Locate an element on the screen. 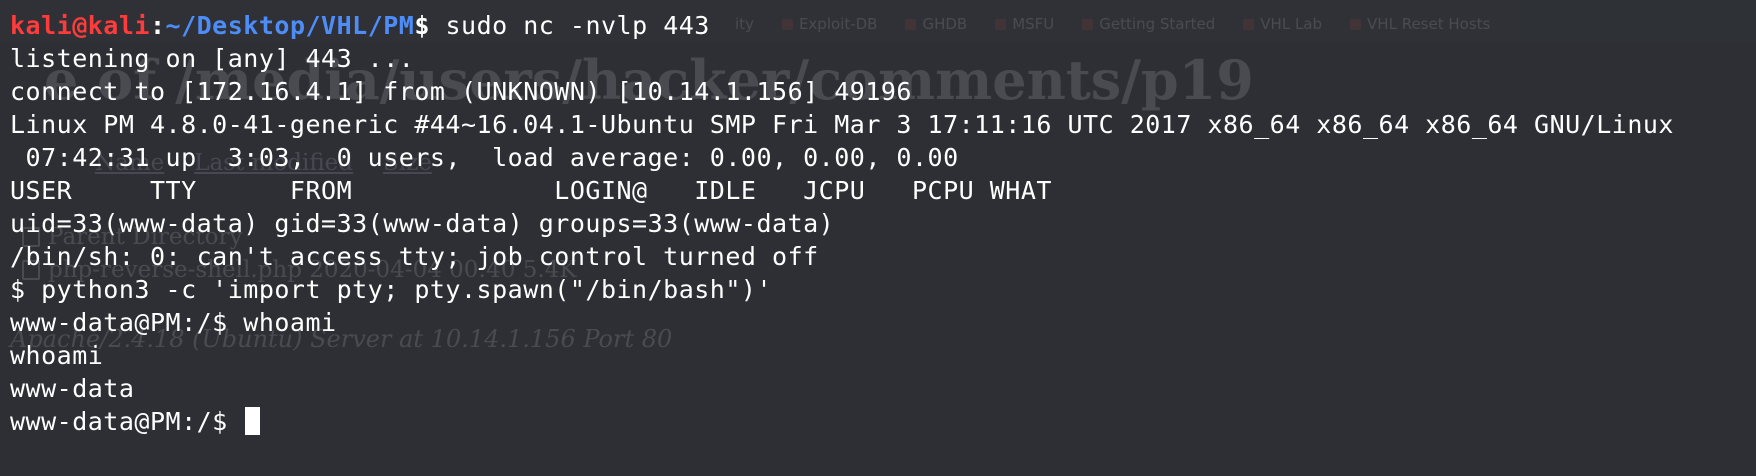 Image resolution: width=1756 pixels, height=476 pixels. current-prompt-line: www-data@PM:/$ is located at coordinates (878, 421).